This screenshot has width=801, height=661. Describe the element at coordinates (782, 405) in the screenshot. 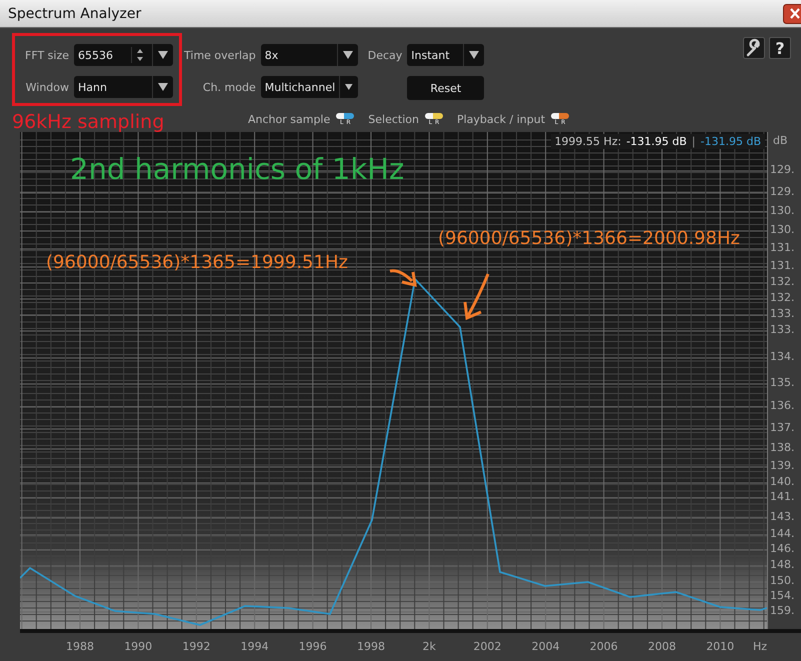

I see `axis-tick-label: 136.` at that location.